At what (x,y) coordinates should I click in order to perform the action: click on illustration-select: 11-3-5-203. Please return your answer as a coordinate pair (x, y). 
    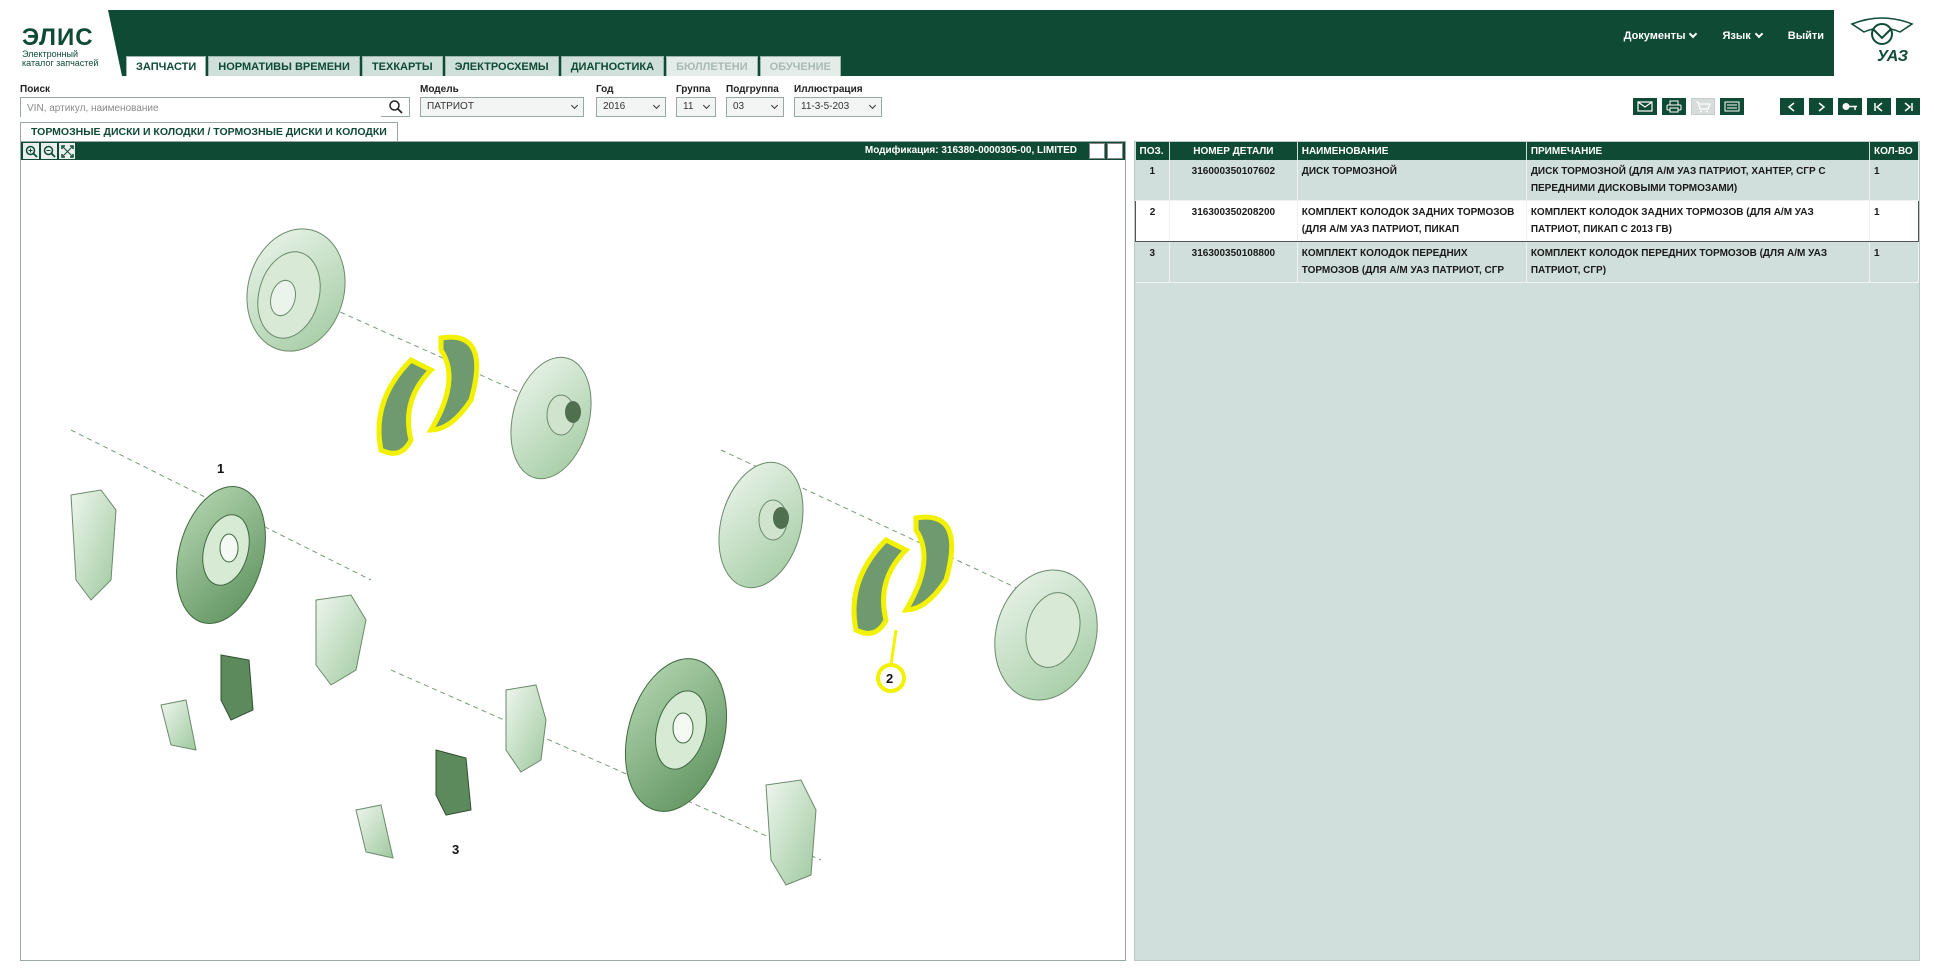
    Looking at the image, I should click on (838, 107).